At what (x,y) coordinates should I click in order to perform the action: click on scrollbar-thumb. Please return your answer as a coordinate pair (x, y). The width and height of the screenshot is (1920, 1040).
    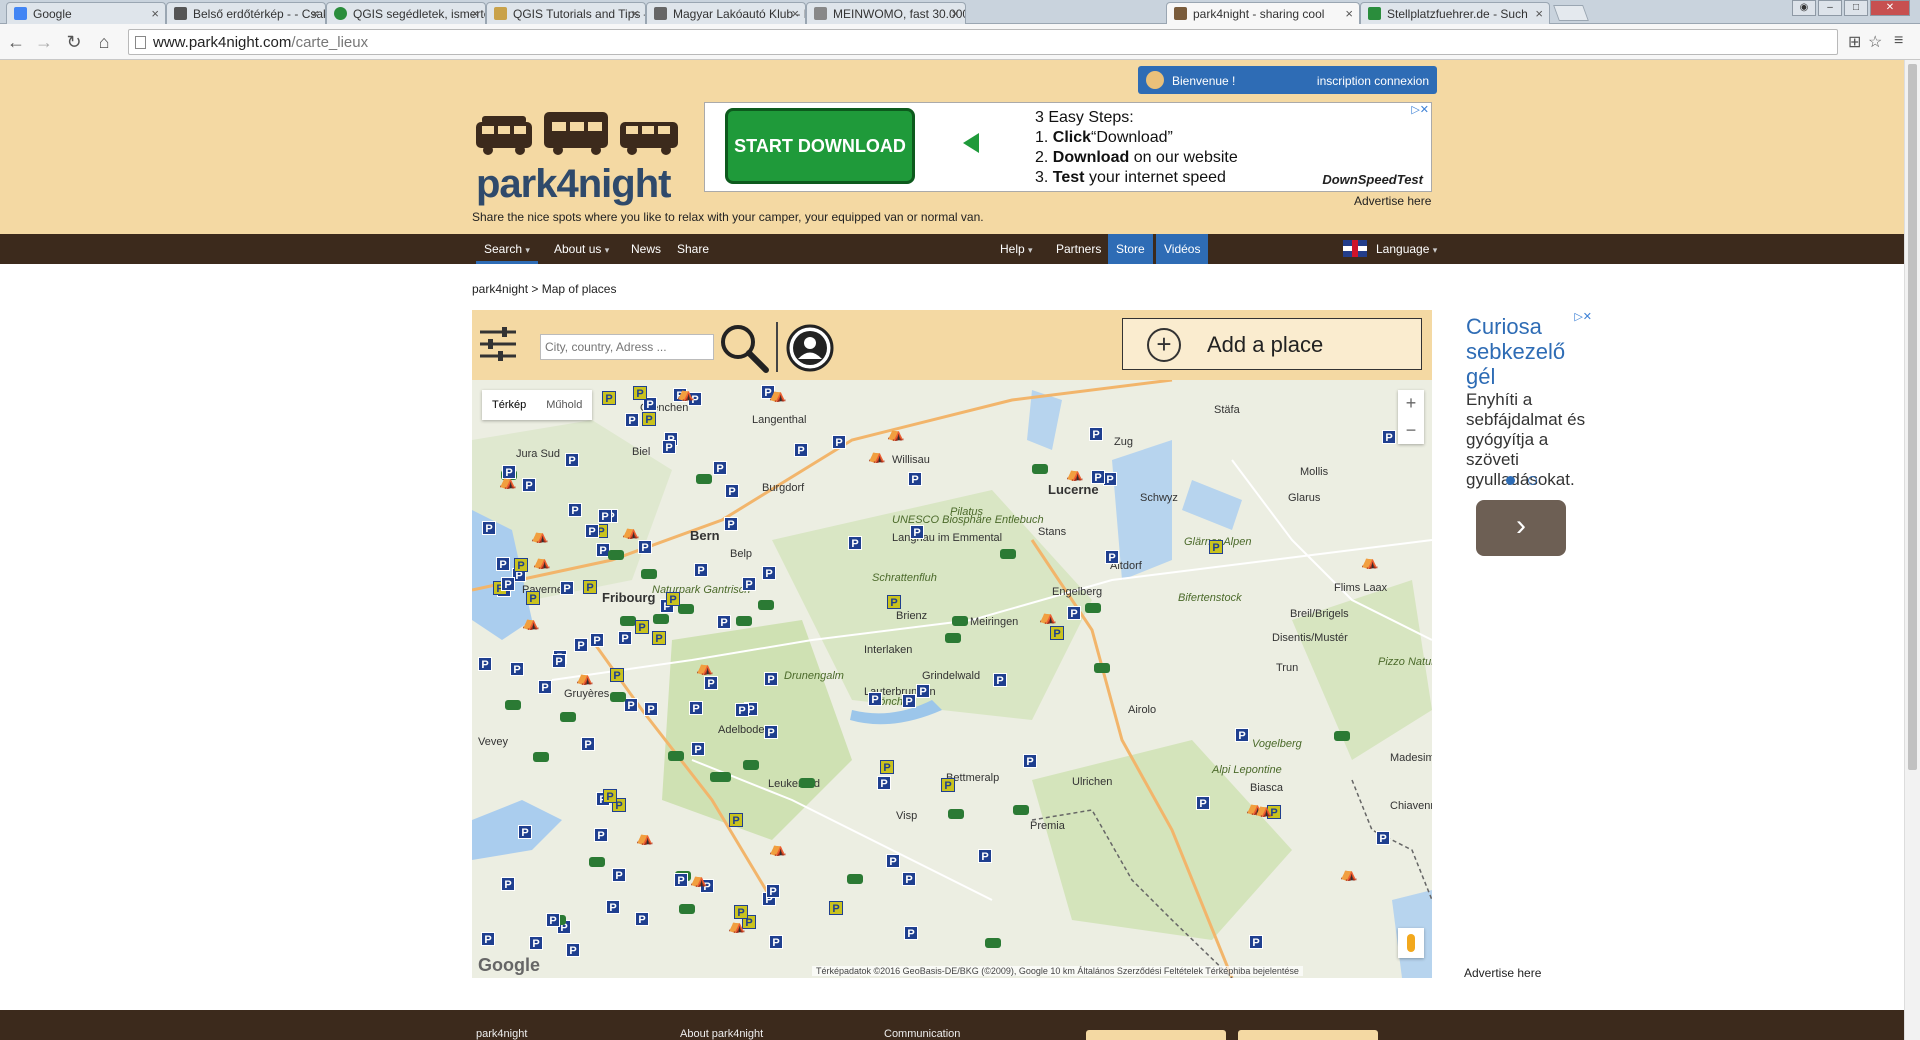
    Looking at the image, I should click on (1912, 417).